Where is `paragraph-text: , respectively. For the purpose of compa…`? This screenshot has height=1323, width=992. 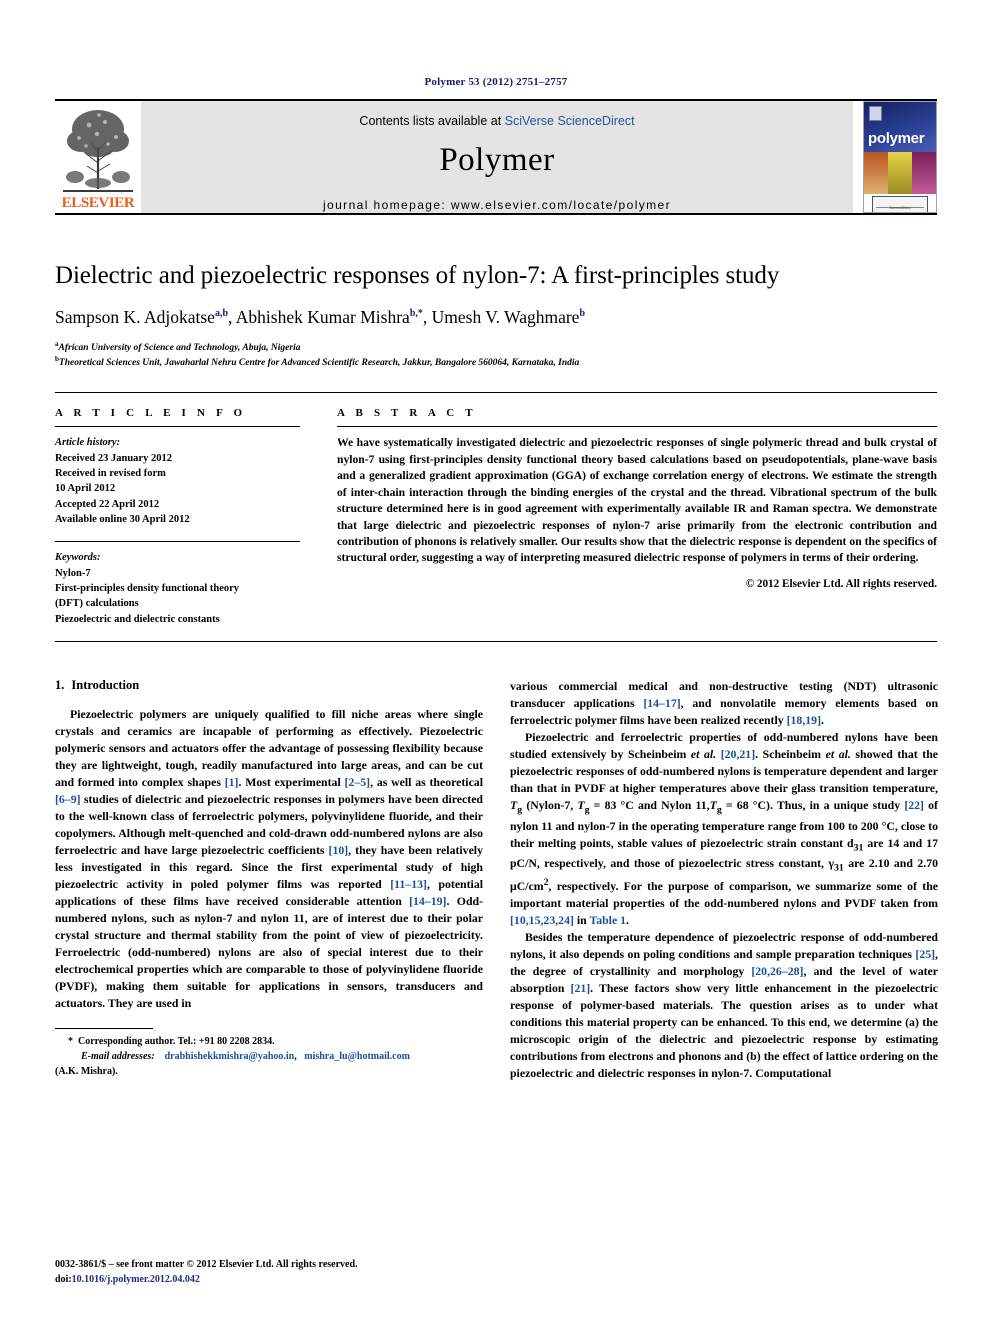
paragraph-text: , respectively. For the purpose of compa… is located at coordinates (724, 894).